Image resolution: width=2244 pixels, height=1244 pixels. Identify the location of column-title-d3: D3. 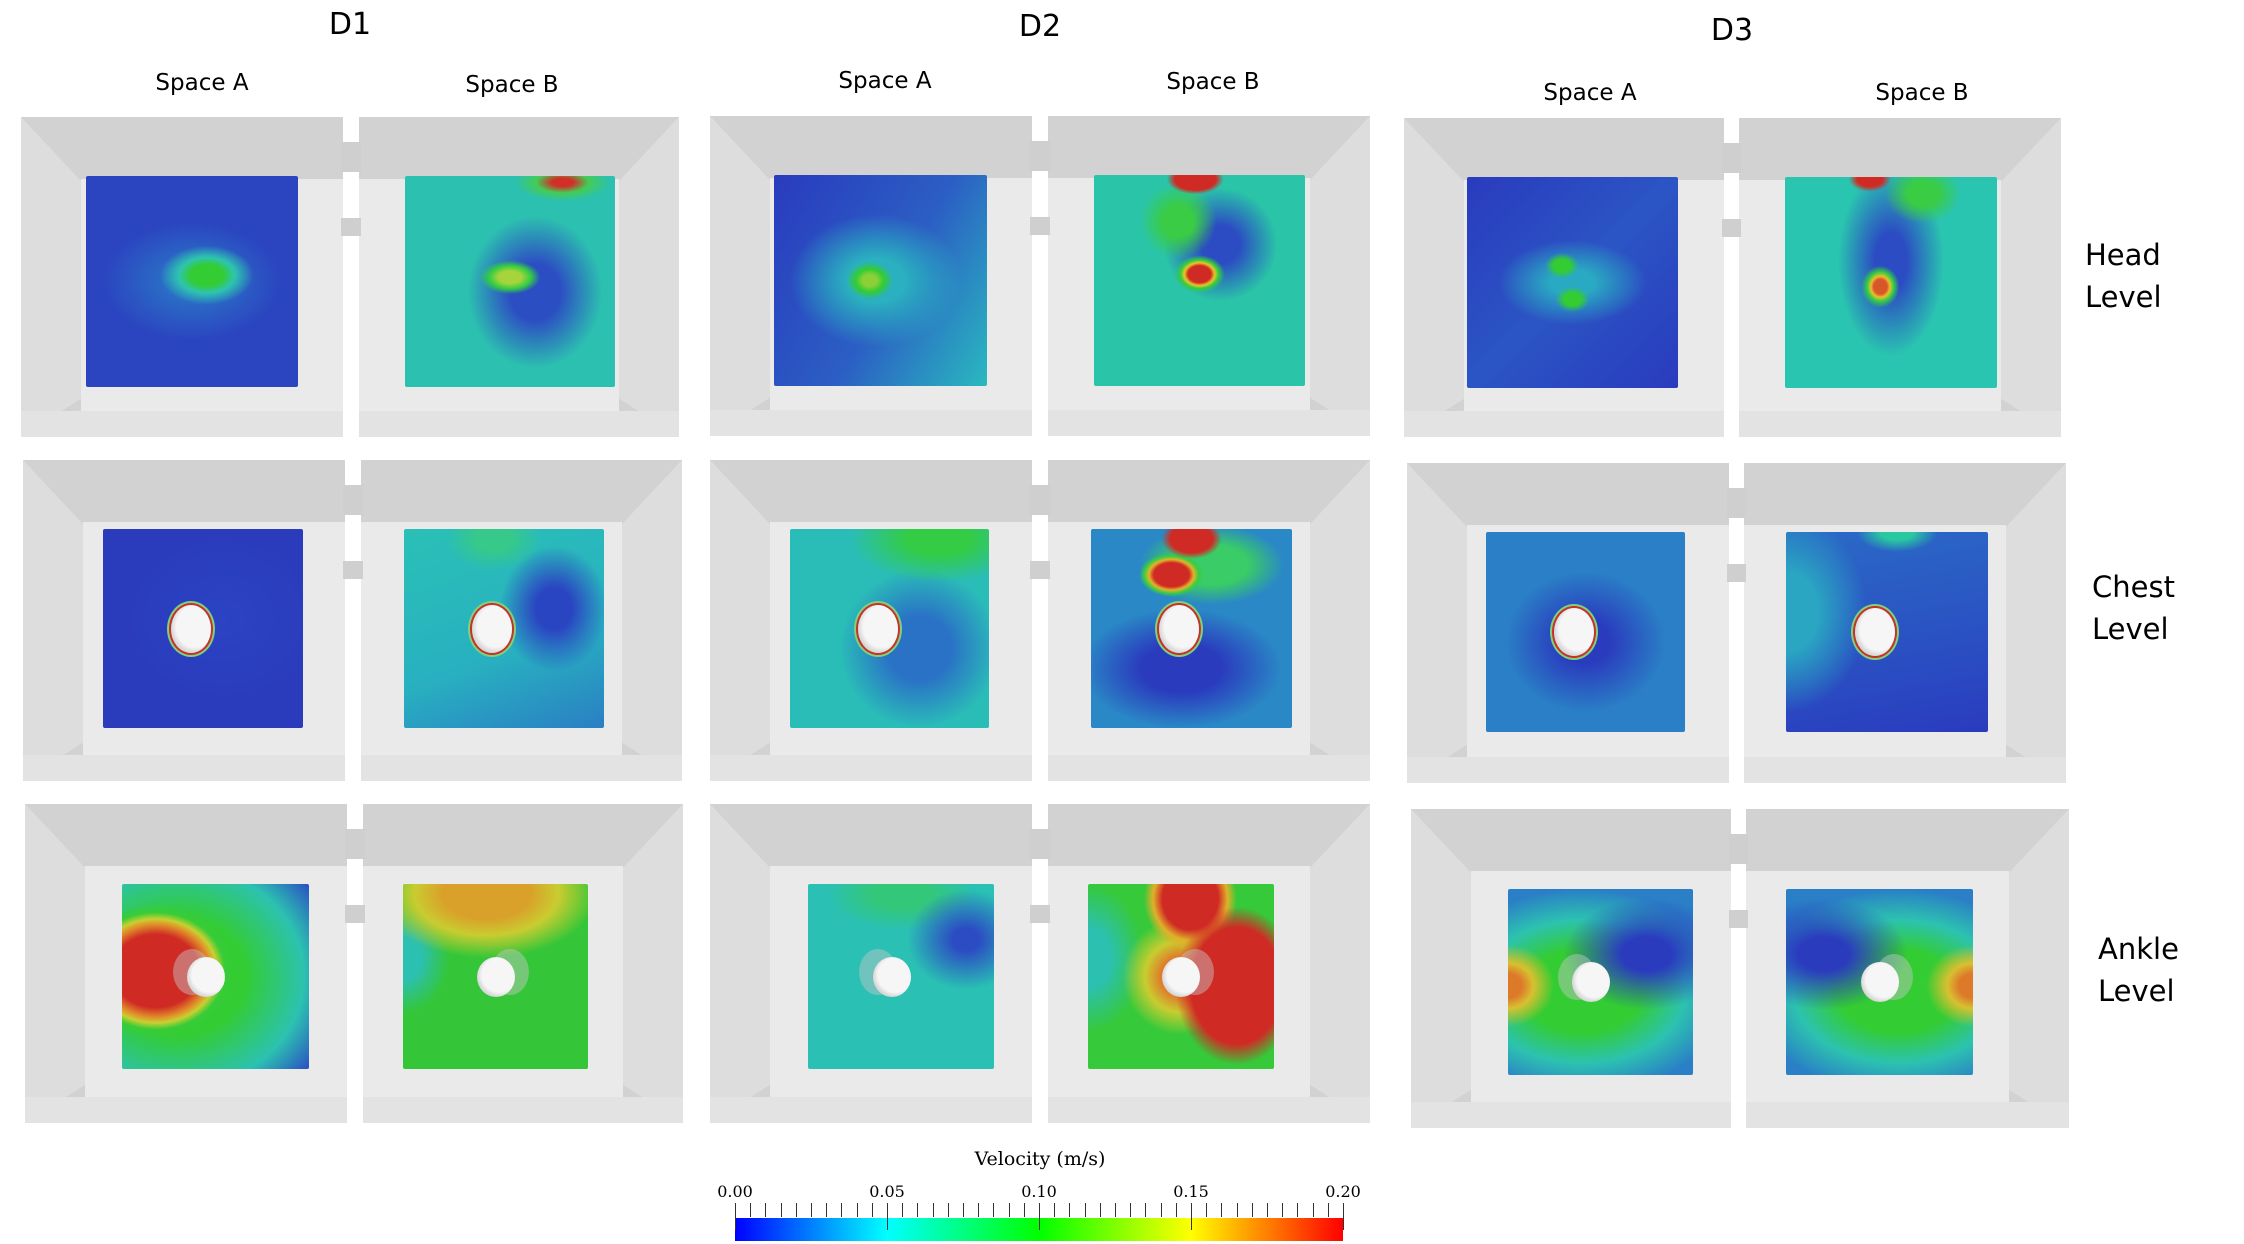
(1732, 30).